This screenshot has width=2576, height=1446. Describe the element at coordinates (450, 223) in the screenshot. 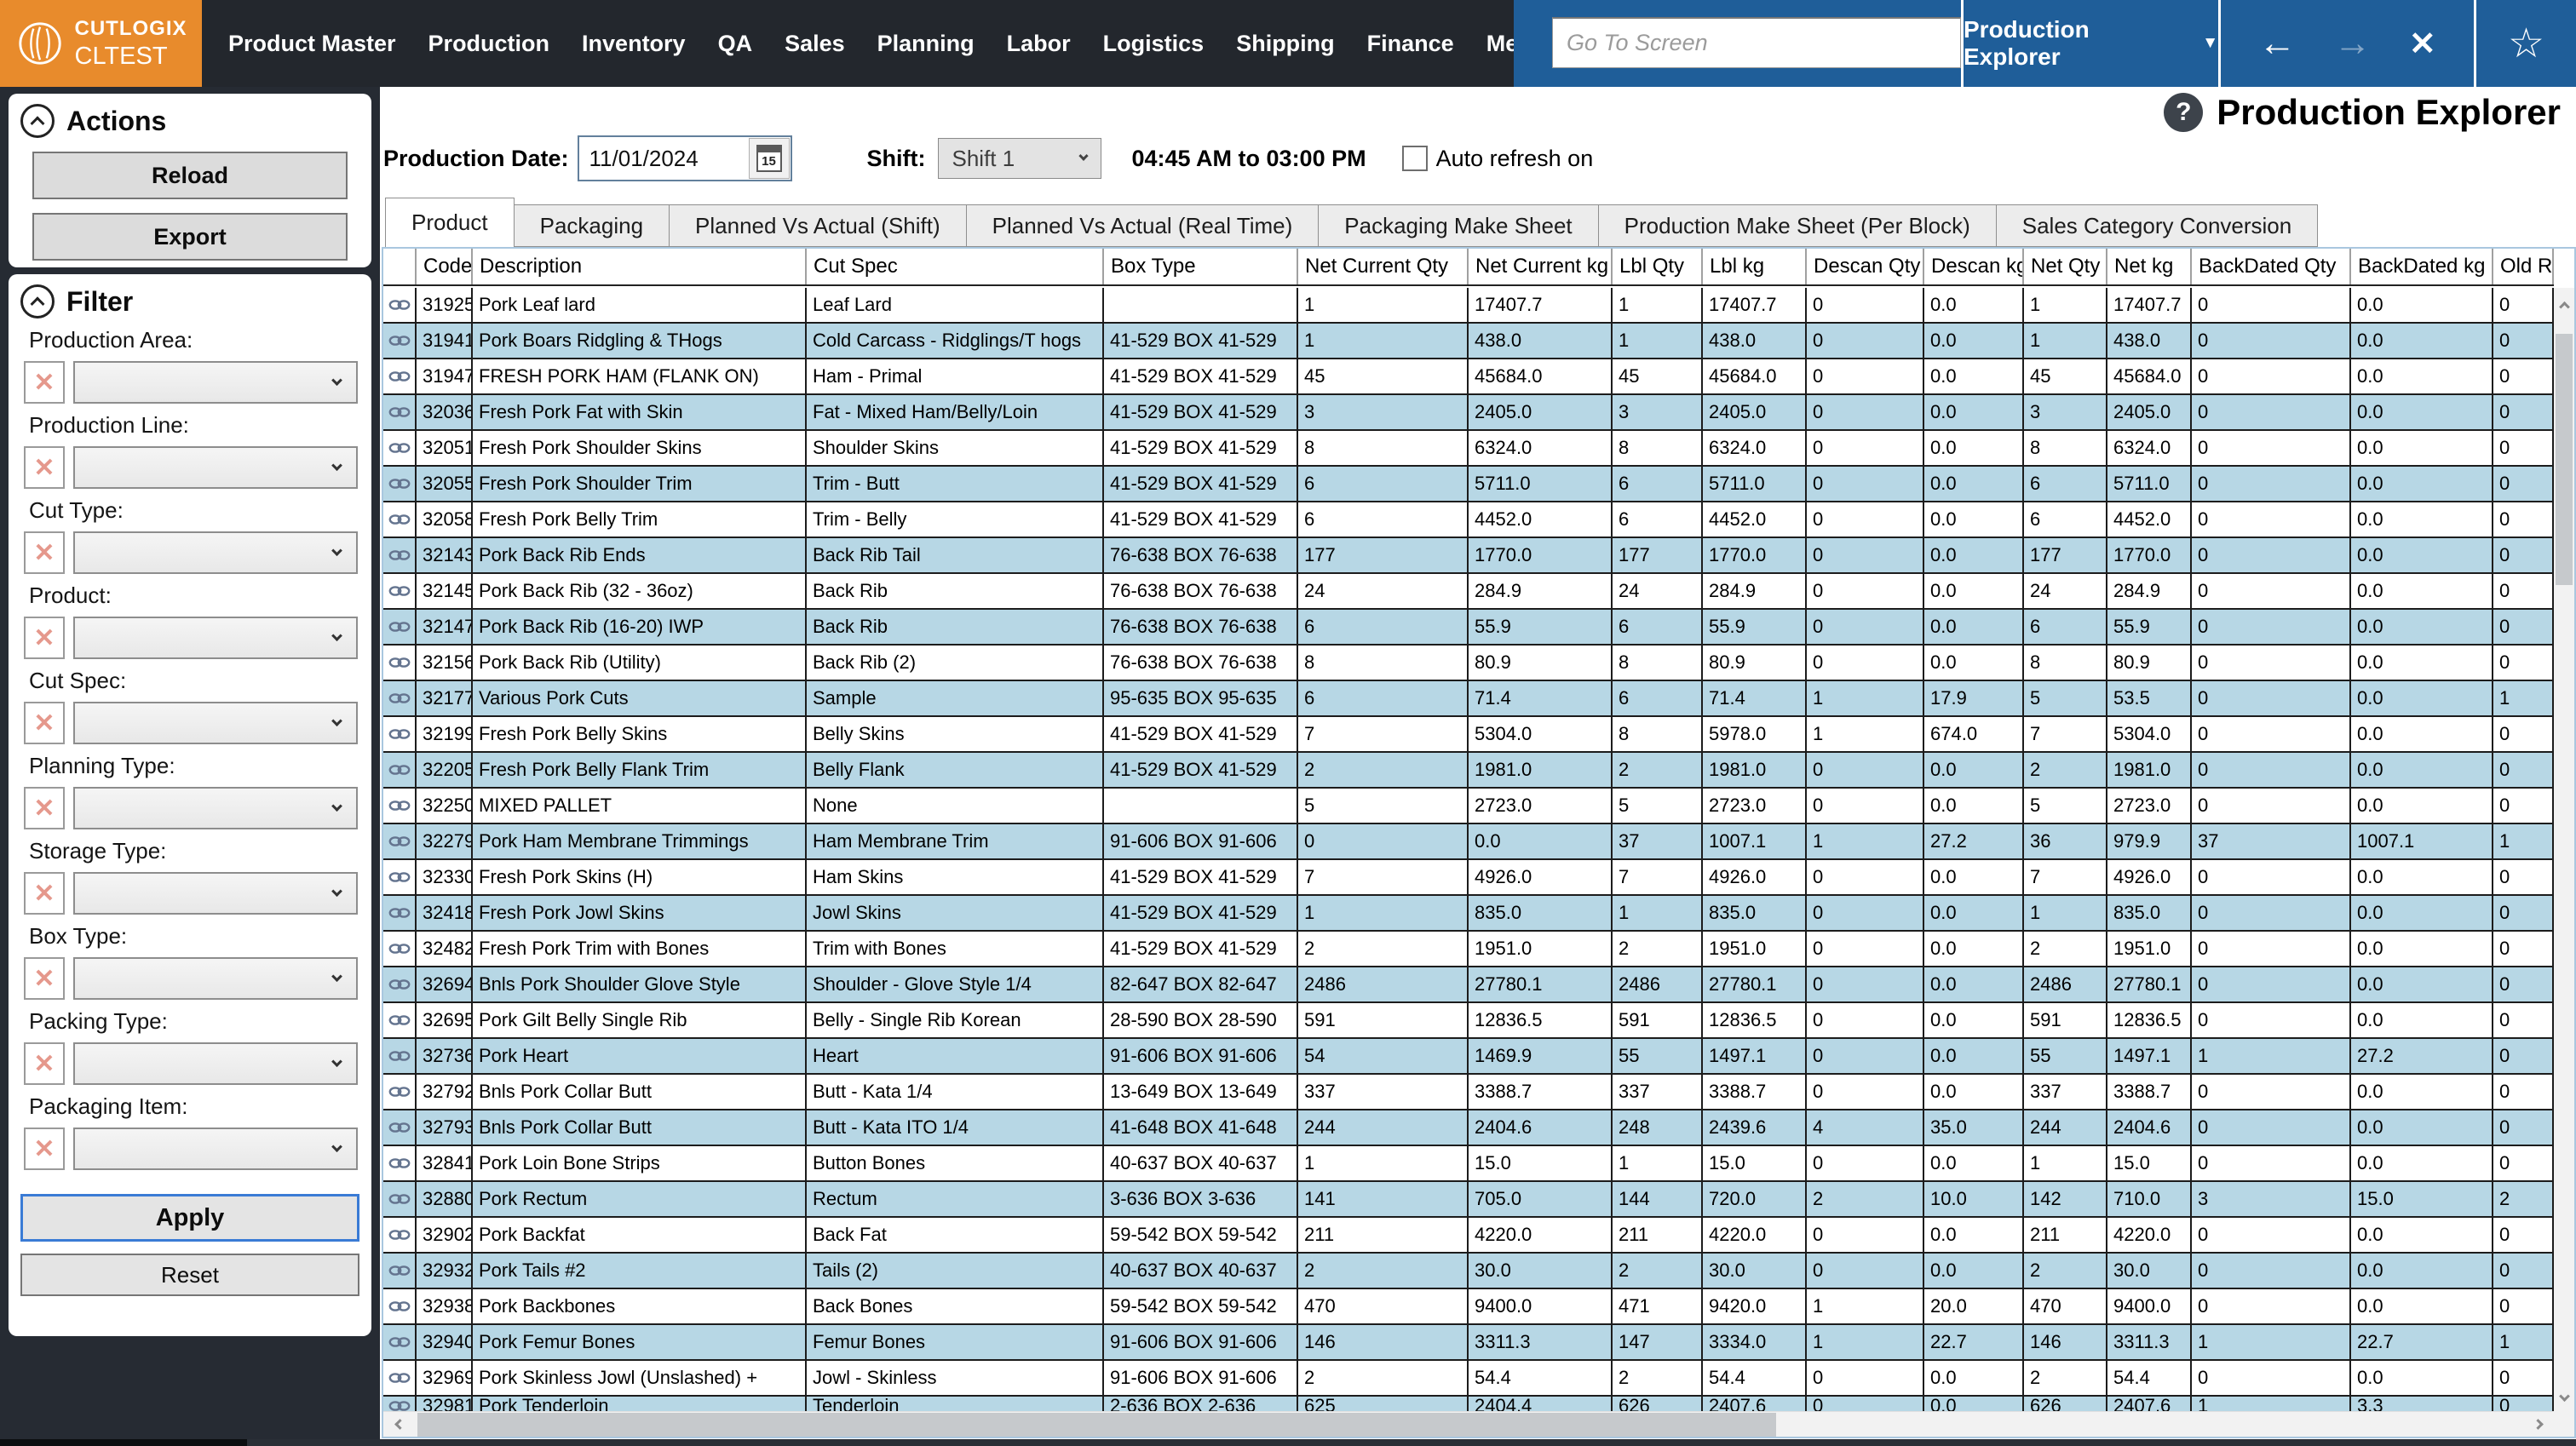

I see `tab-product: Product` at that location.